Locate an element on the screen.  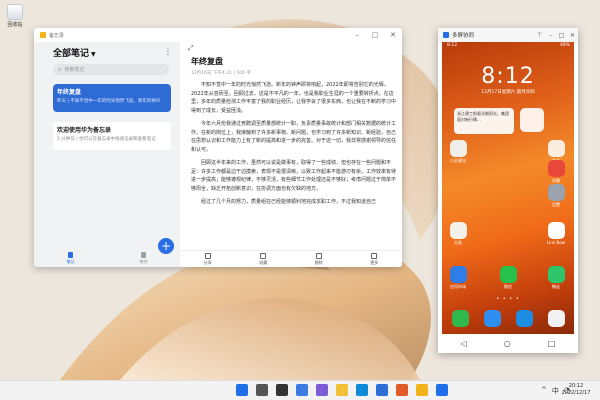
desktop-icon-label: 回收站 is located at coordinates (15, 25).